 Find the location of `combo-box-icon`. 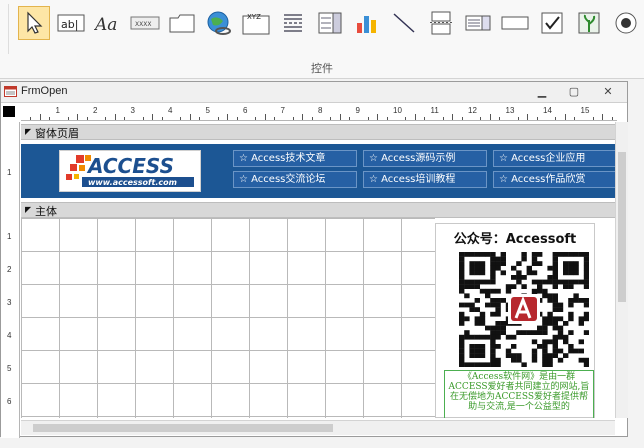

combo-box-icon is located at coordinates (330, 23).